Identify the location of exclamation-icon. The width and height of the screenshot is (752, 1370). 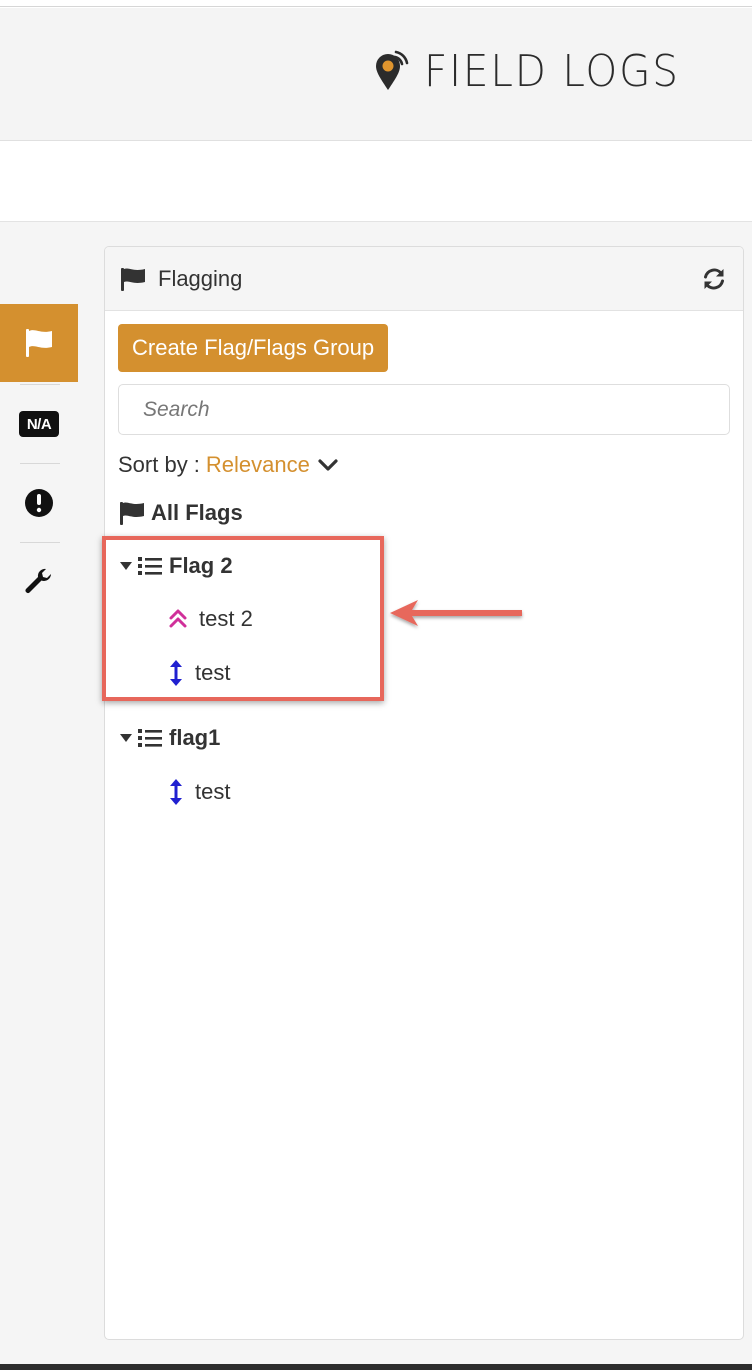
(39, 503).